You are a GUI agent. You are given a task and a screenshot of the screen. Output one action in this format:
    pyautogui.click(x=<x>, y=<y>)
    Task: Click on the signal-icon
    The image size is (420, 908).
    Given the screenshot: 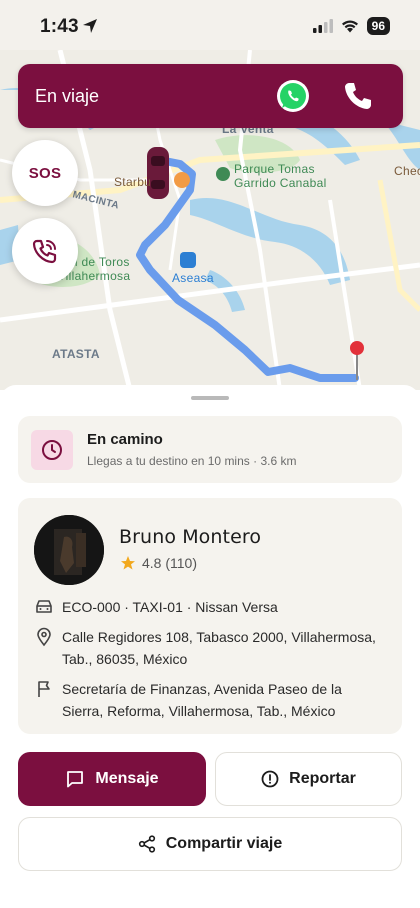 What is the action you would take?
    pyautogui.click(x=322, y=26)
    